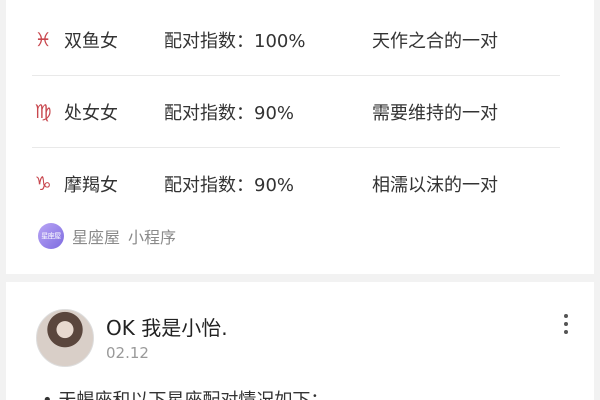 This screenshot has height=400, width=600. Describe the element at coordinates (435, 41) in the screenshot. I see `match-description: 天作之合的一对` at that location.